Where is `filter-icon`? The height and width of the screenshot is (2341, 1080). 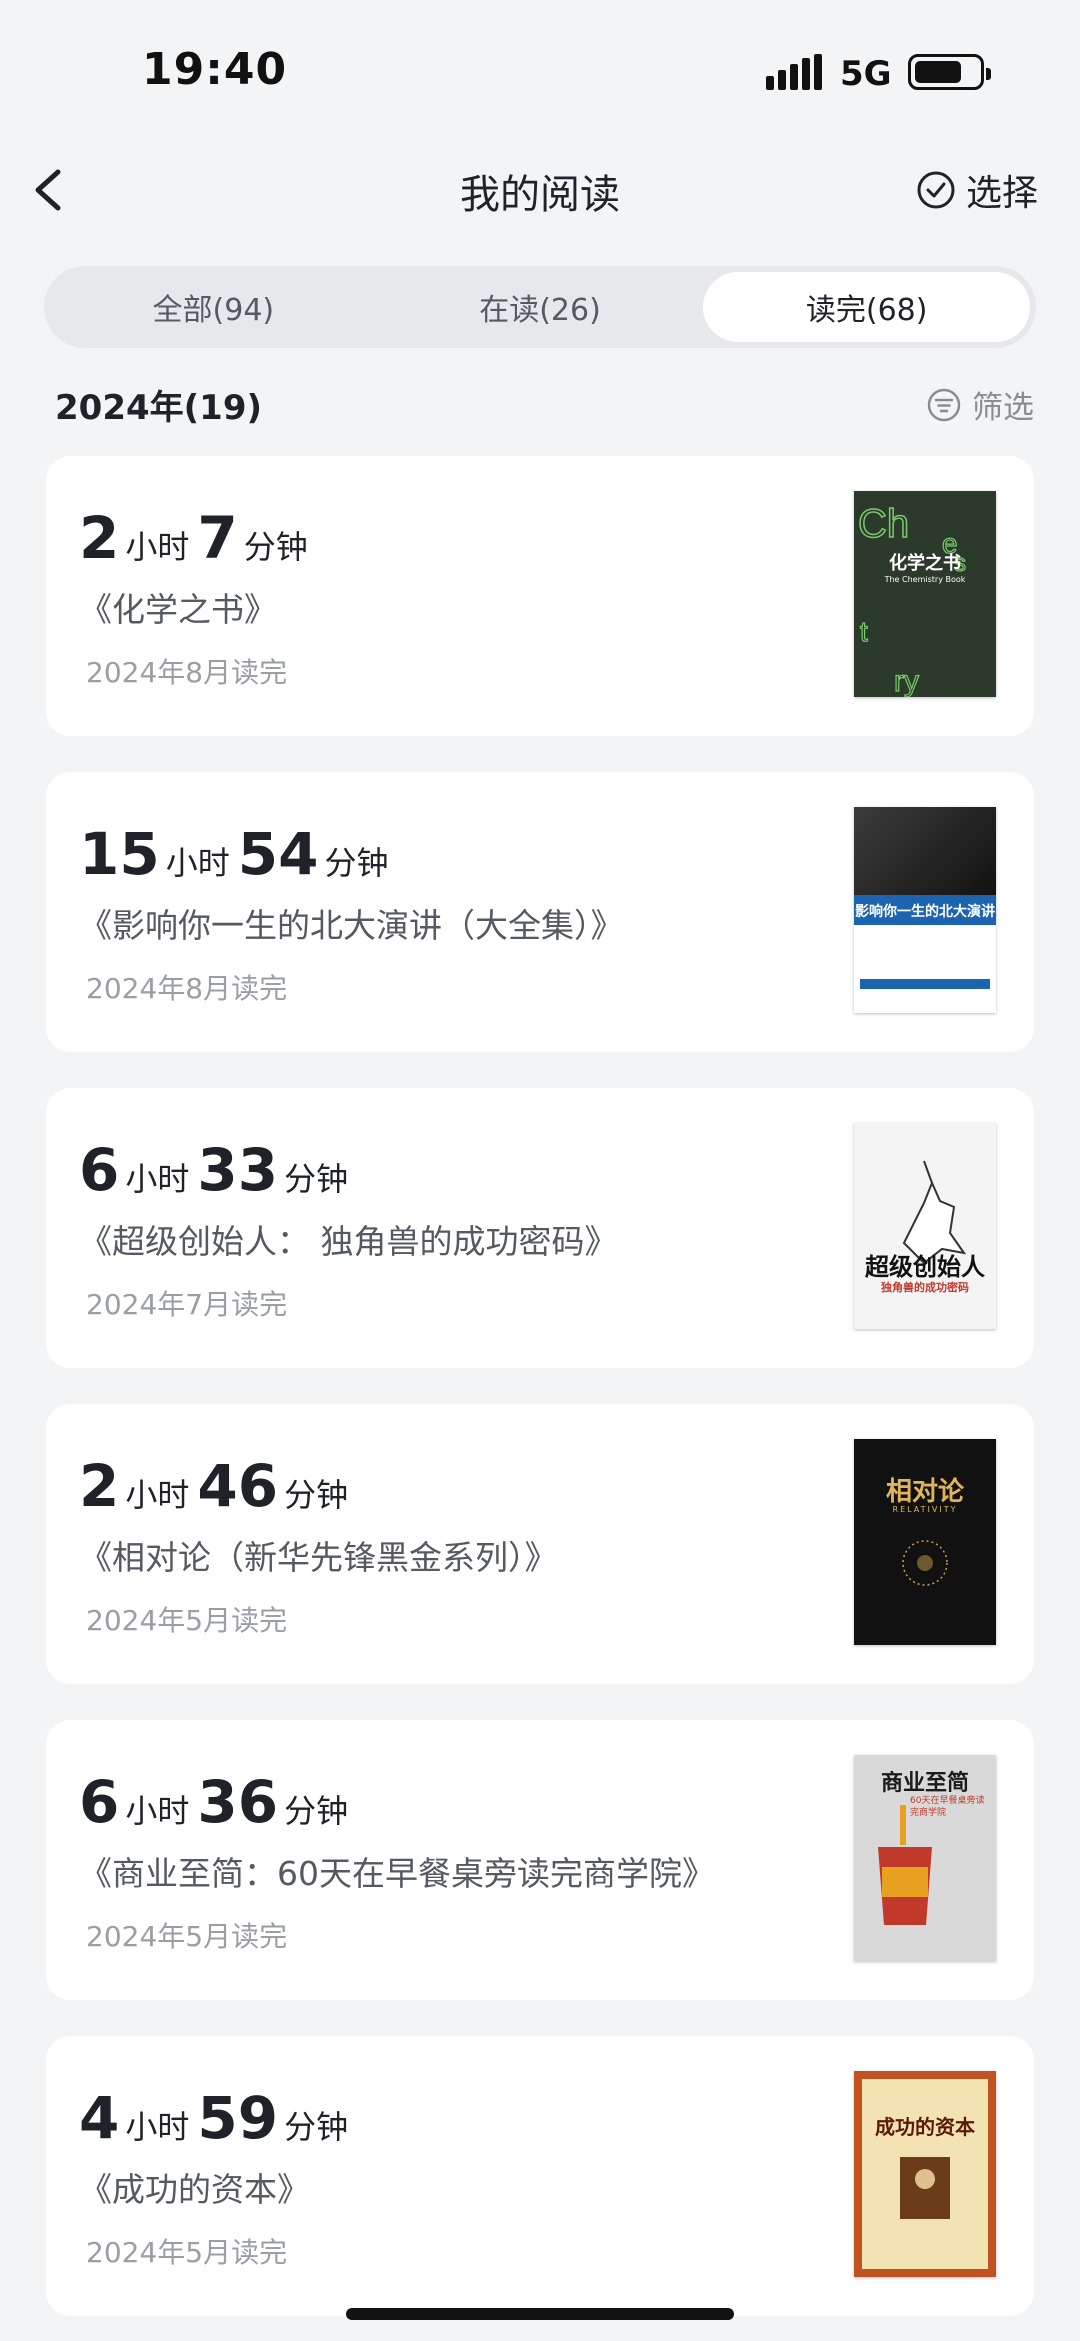 filter-icon is located at coordinates (944, 404).